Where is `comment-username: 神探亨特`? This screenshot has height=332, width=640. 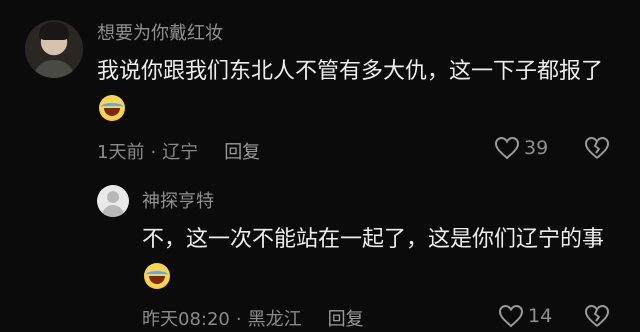
comment-username: 神探亨特 is located at coordinates (178, 200).